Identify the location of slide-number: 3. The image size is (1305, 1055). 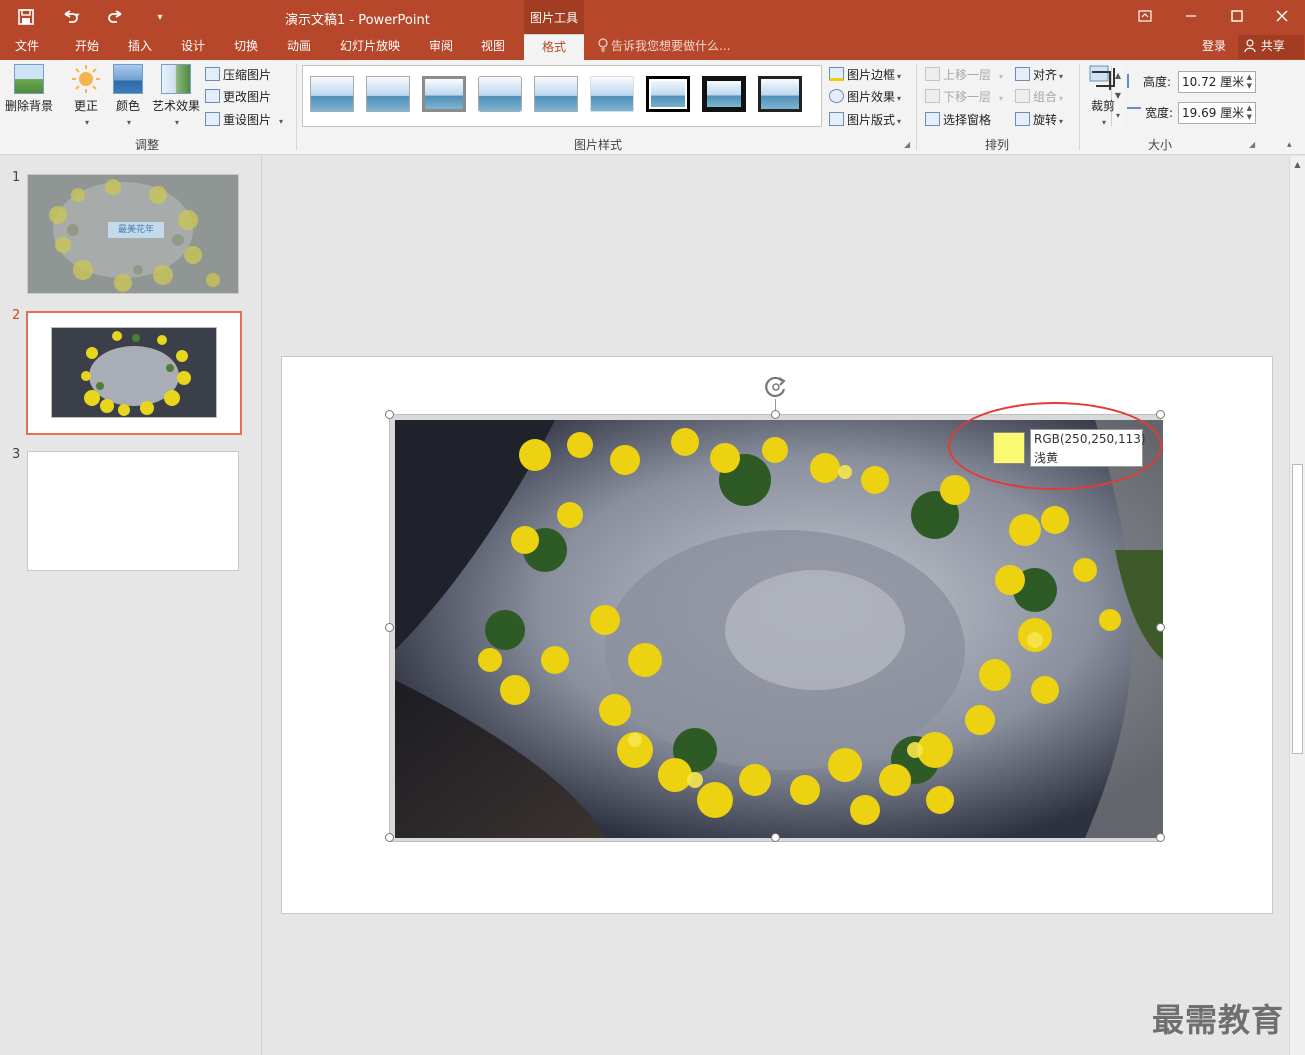
(16, 454).